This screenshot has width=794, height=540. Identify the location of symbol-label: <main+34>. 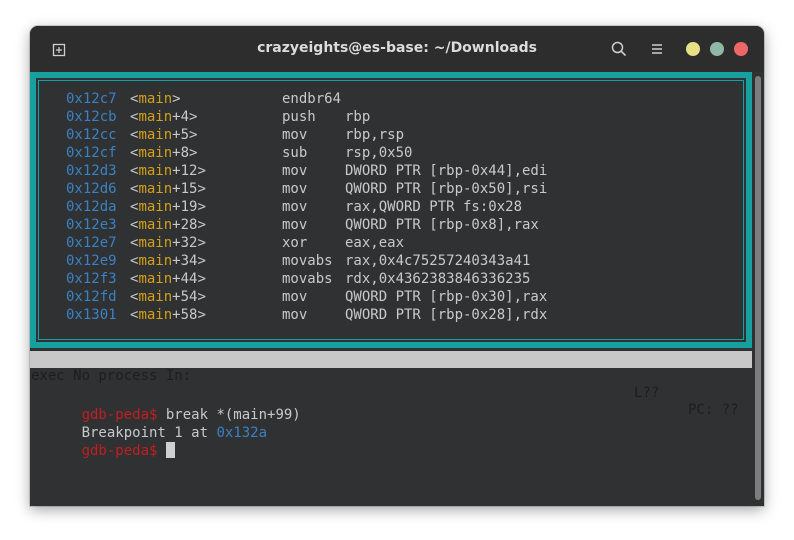
(168, 261).